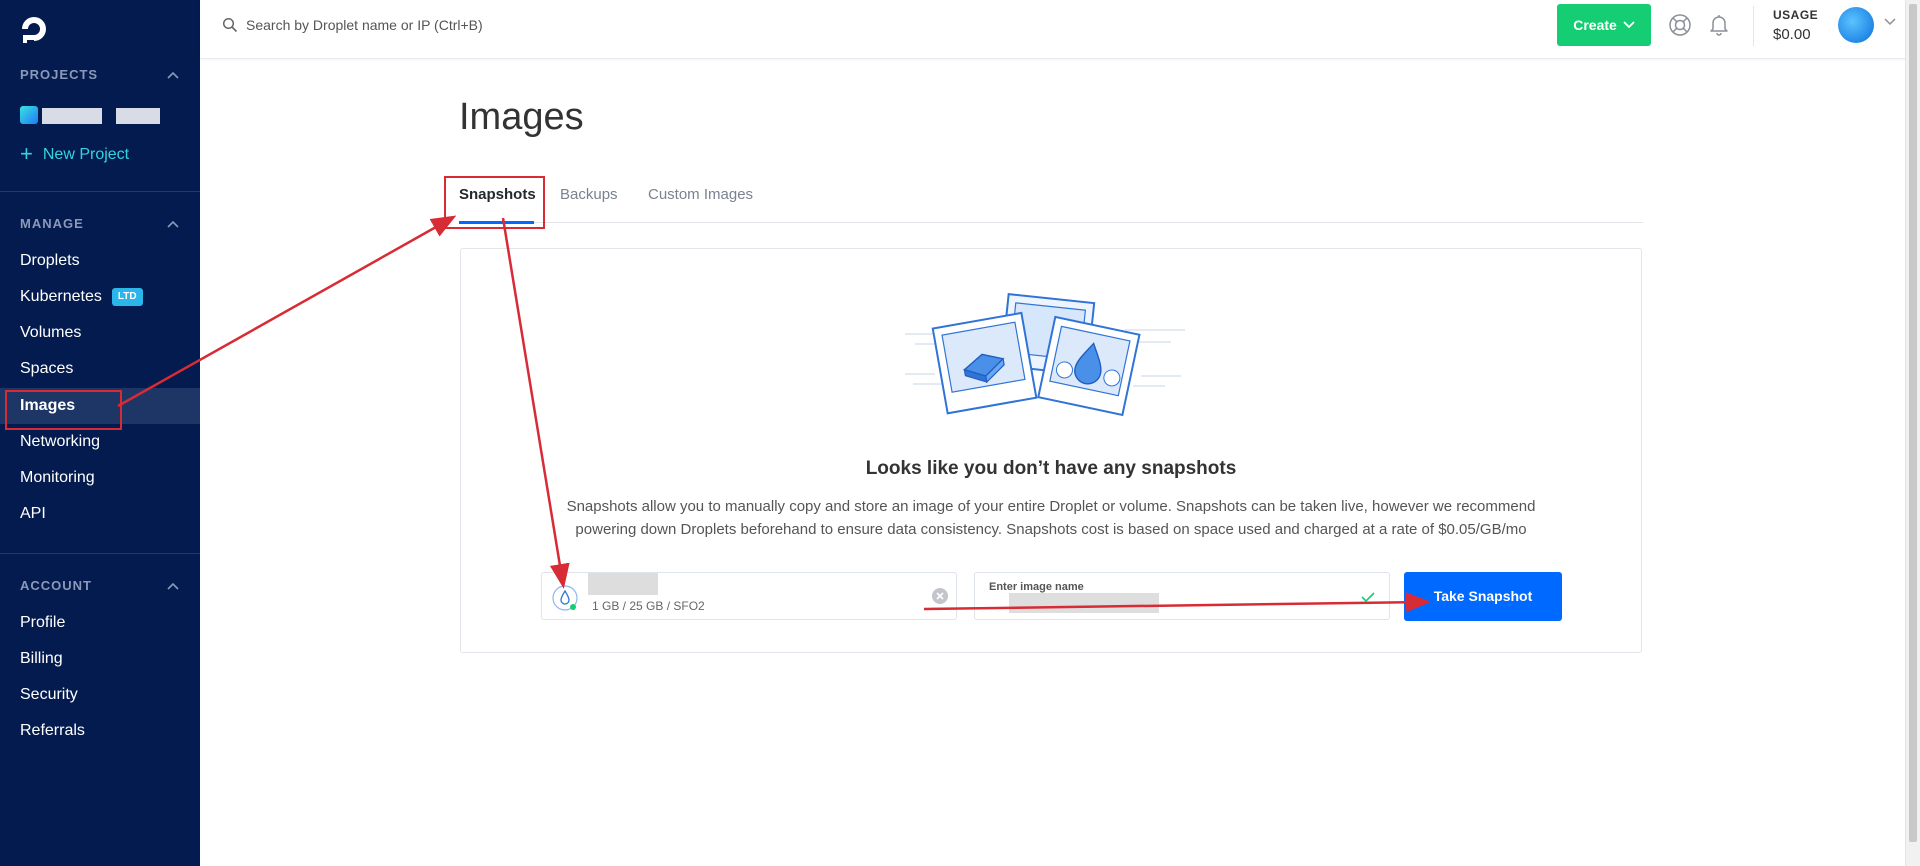 The height and width of the screenshot is (866, 1920). I want to click on clear-icon, so click(940, 596).